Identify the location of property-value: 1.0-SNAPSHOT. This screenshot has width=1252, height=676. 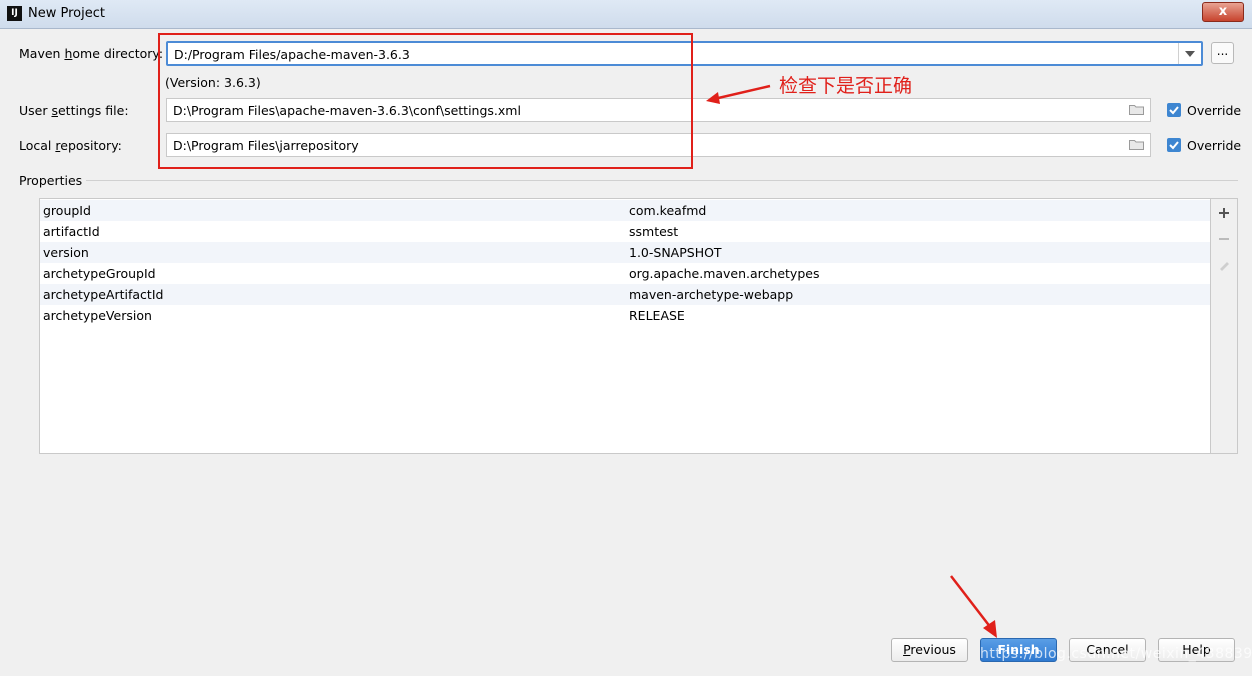
(675, 252).